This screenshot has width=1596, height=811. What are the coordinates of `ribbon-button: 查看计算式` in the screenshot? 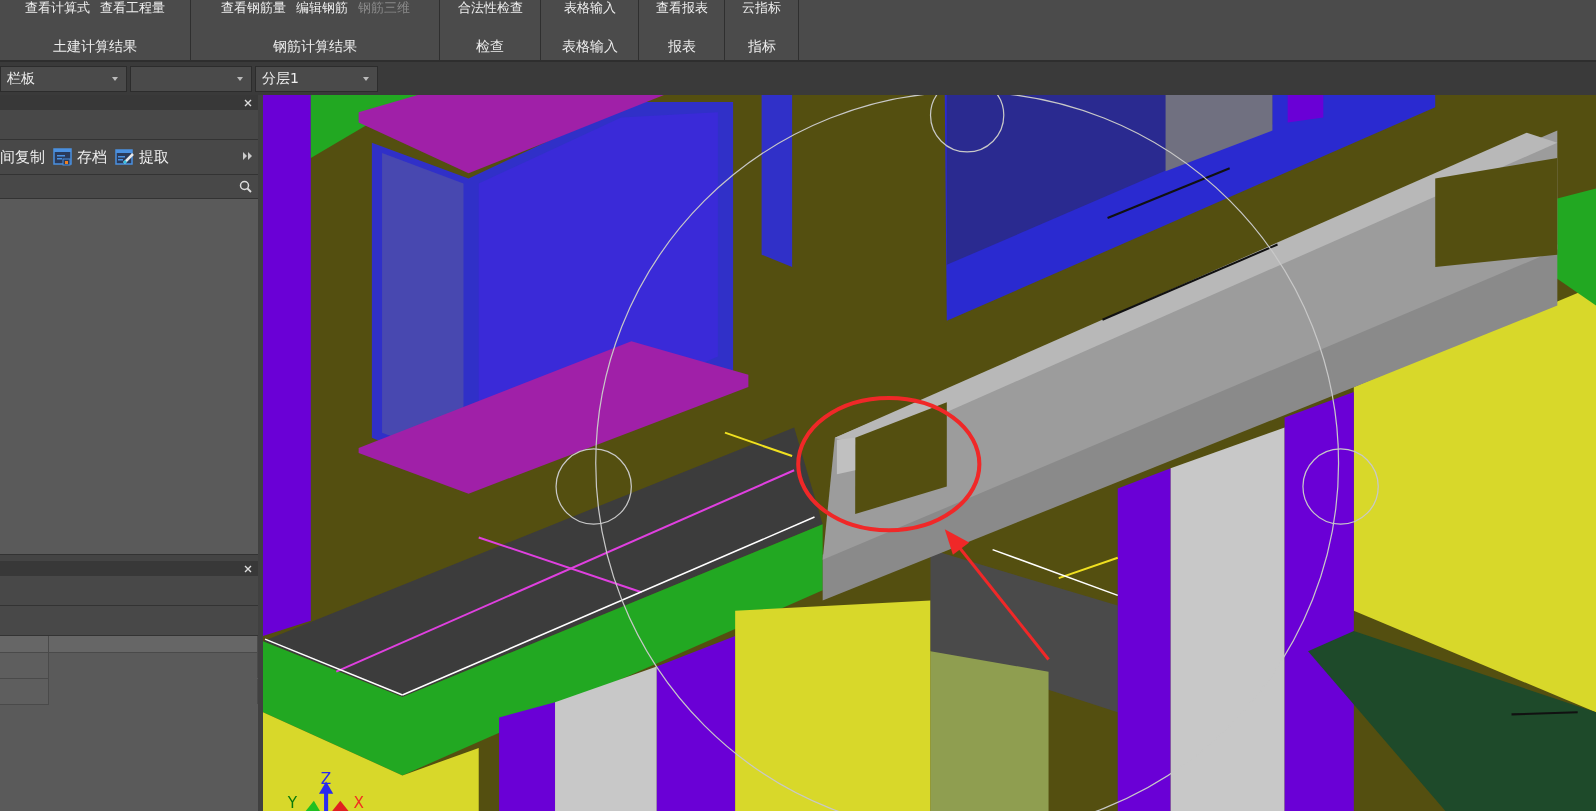 It's located at (57, 8).